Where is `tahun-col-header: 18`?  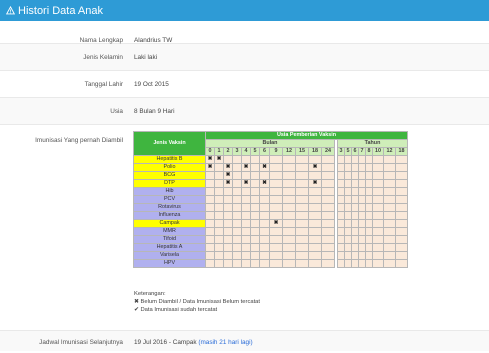 tahun-col-header: 18 is located at coordinates (401, 151).